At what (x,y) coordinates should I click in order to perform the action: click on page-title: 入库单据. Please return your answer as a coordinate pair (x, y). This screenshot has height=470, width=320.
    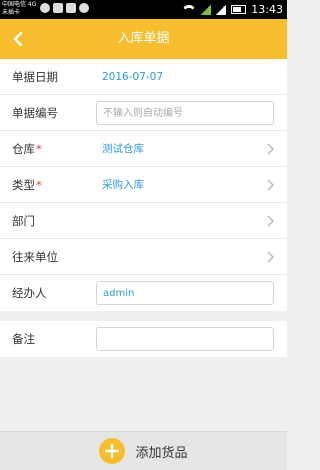
    Looking at the image, I should click on (143, 38).